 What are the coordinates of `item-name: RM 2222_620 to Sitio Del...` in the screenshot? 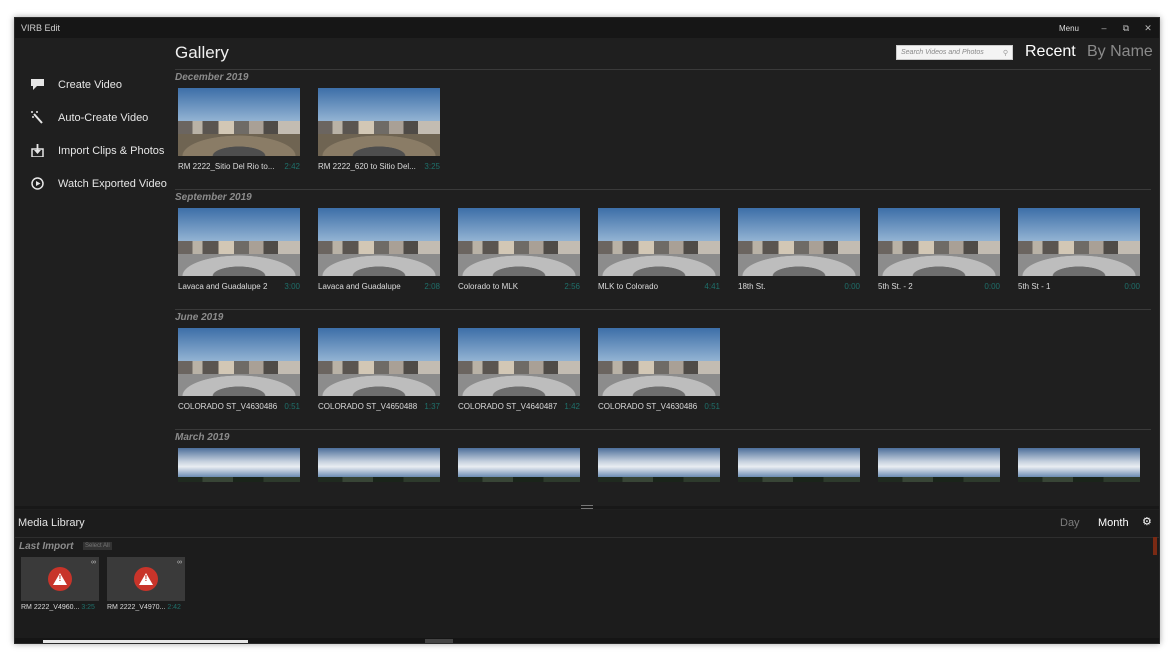 It's located at (367, 166).